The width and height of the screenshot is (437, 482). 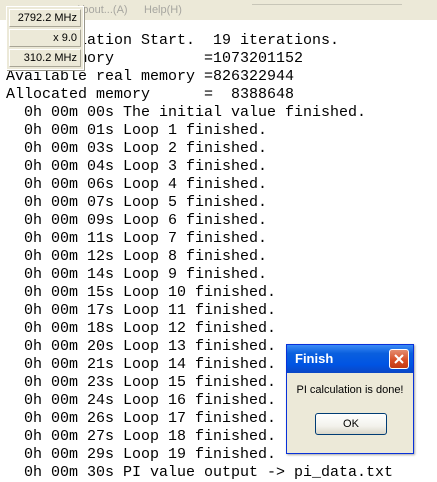 I want to click on console-line: 0h 00m 06s Loop 4 finished., so click(x=137, y=184).